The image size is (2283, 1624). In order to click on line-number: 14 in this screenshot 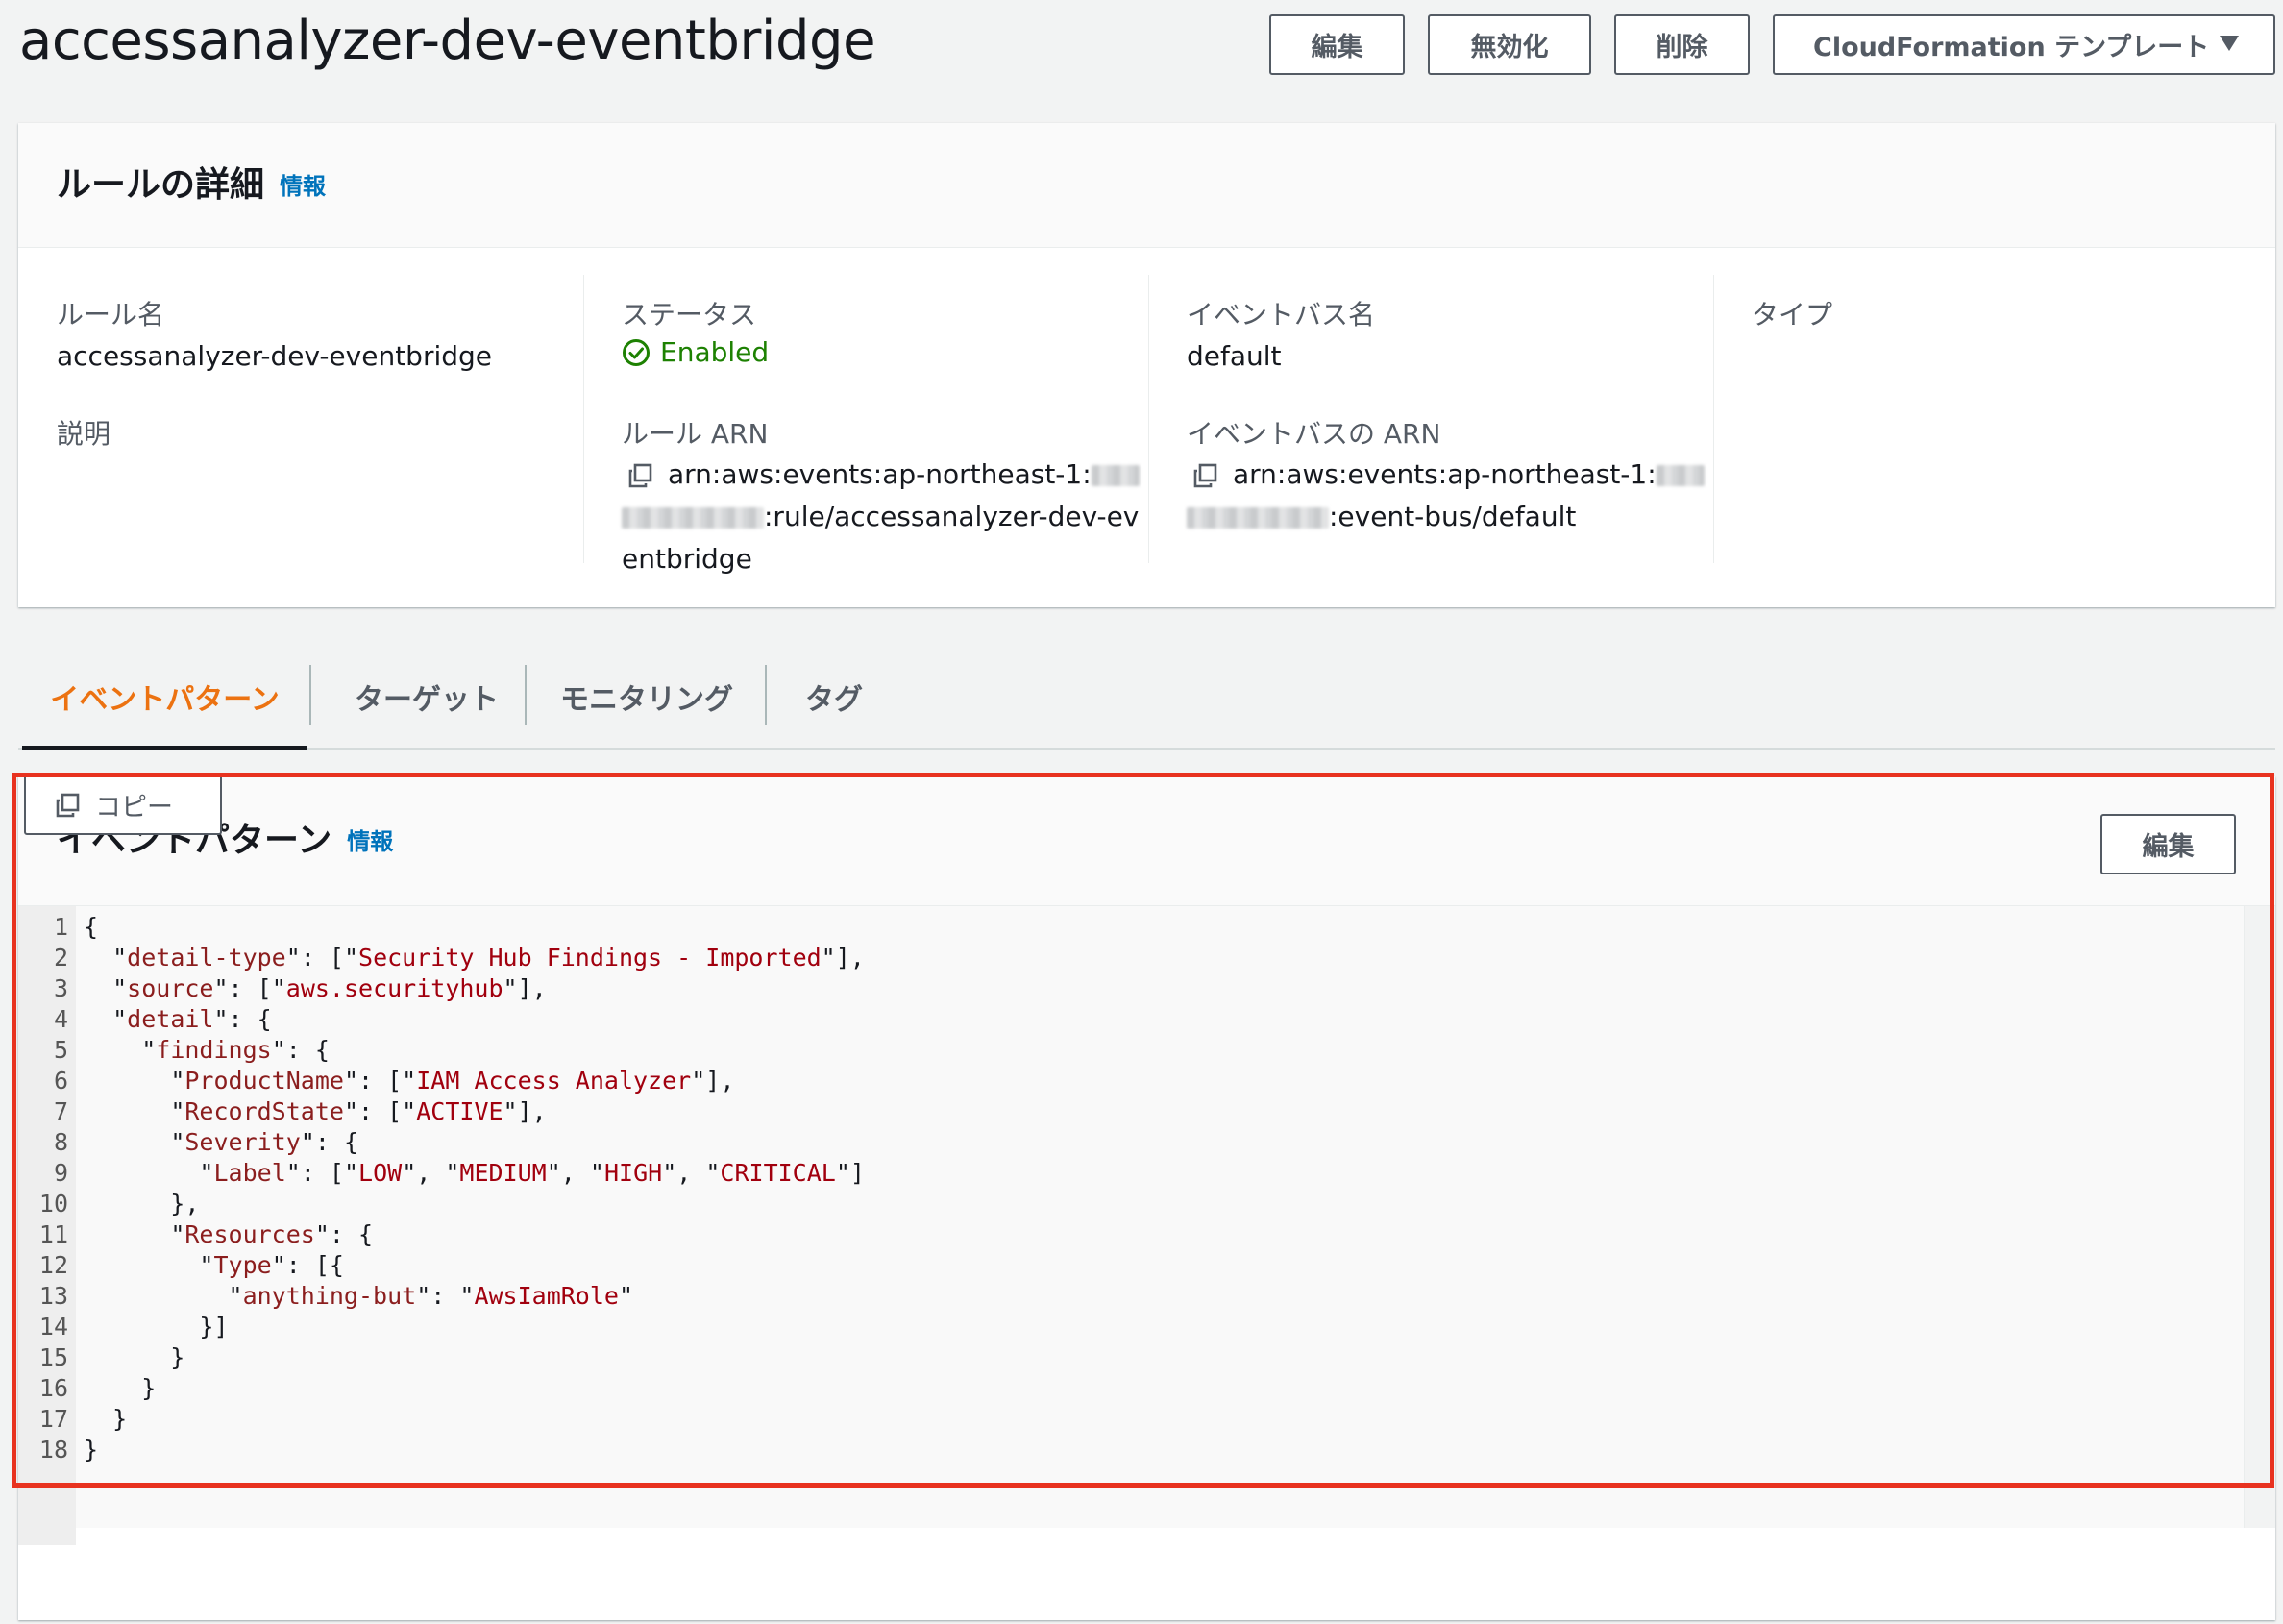, I will do `click(53, 1327)`.